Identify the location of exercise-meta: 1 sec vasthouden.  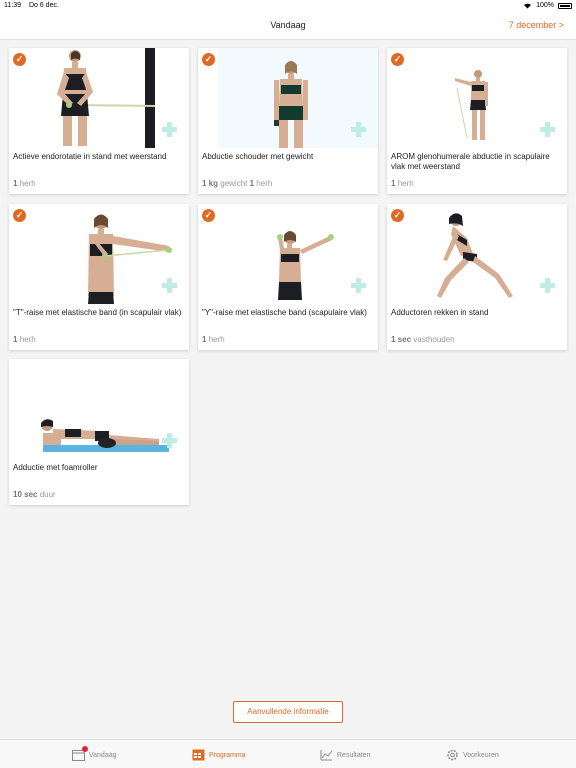
(423, 339).